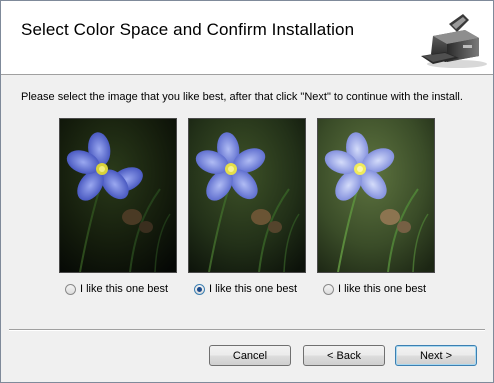 This screenshot has width=494, height=383. Describe the element at coordinates (253, 289) in the screenshot. I see `option-2-label: I like this one best` at that location.